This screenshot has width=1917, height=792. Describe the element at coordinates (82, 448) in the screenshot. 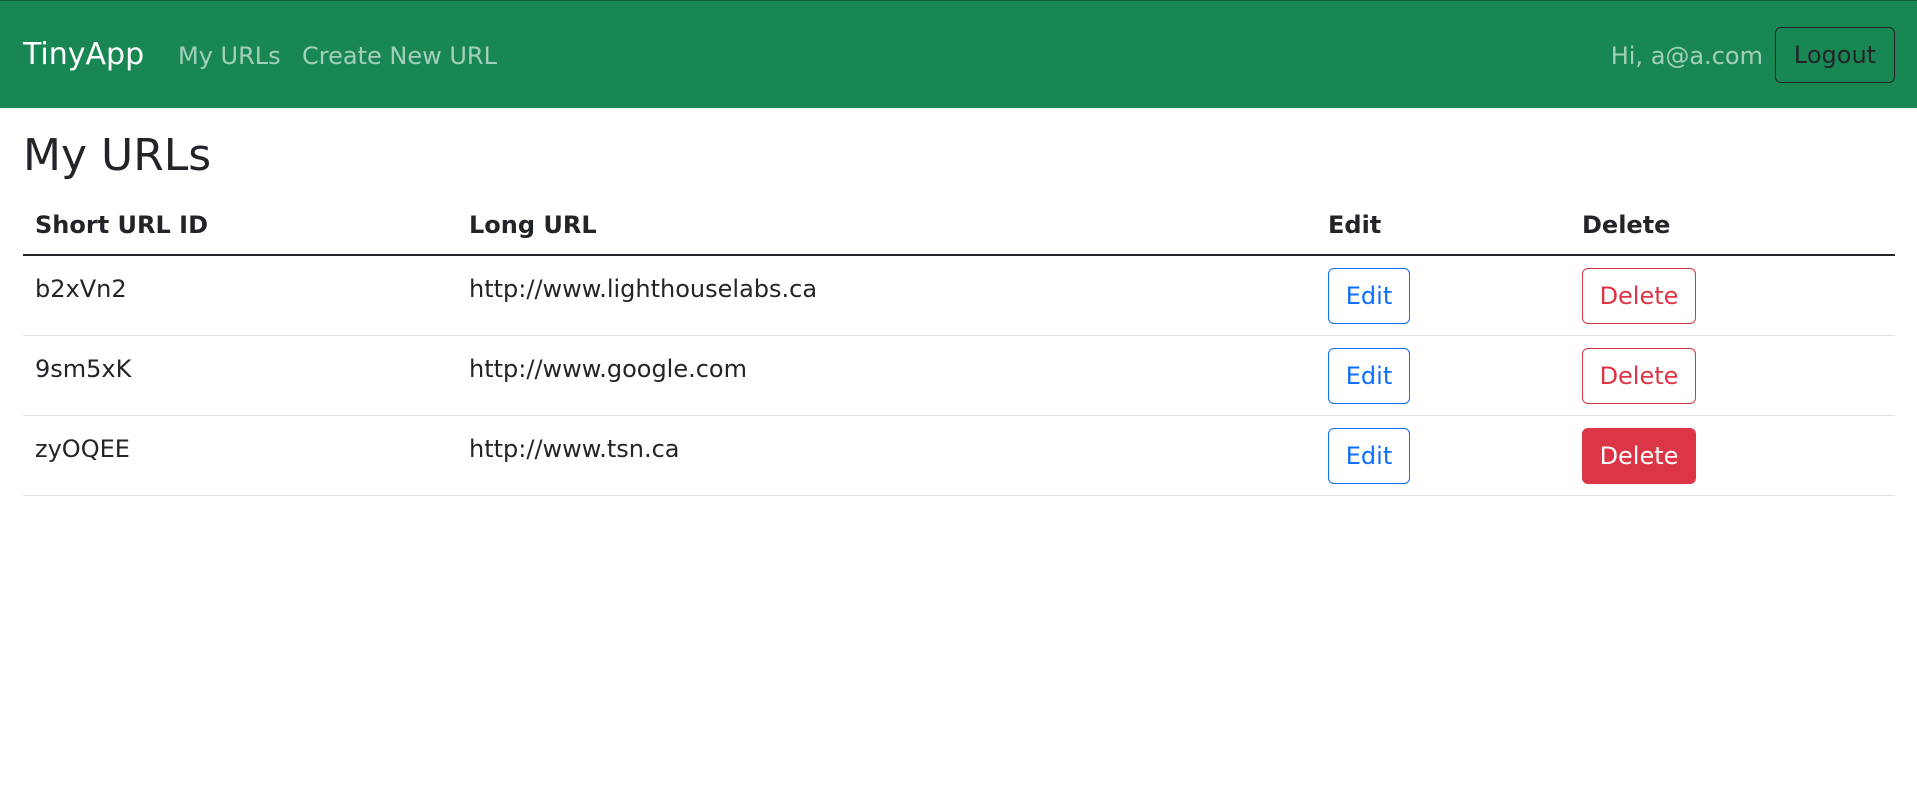

I see `short-url-id: zyOQEE` at that location.